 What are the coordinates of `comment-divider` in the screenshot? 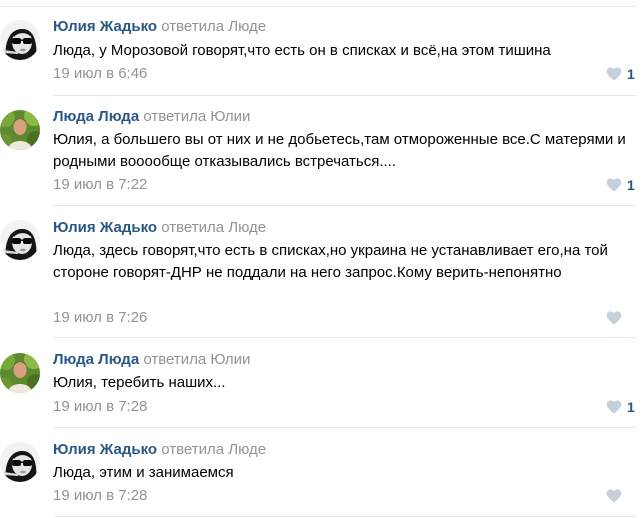 It's located at (344, 516).